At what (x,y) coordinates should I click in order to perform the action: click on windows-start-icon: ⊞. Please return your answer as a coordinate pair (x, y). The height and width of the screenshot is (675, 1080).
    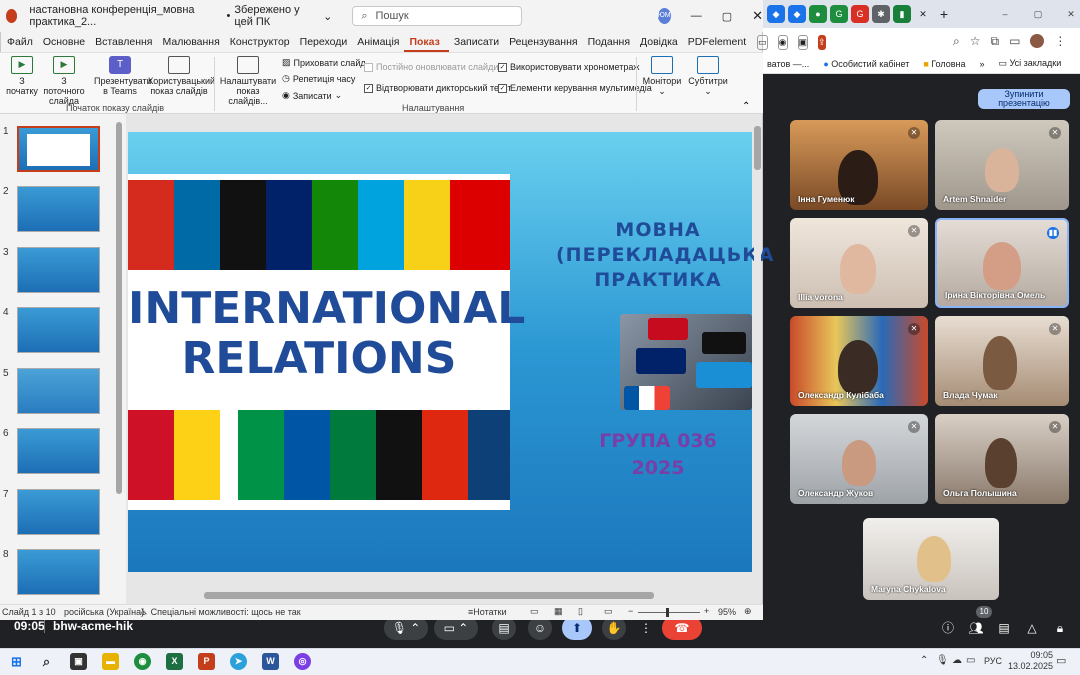
    Looking at the image, I should click on (16, 661).